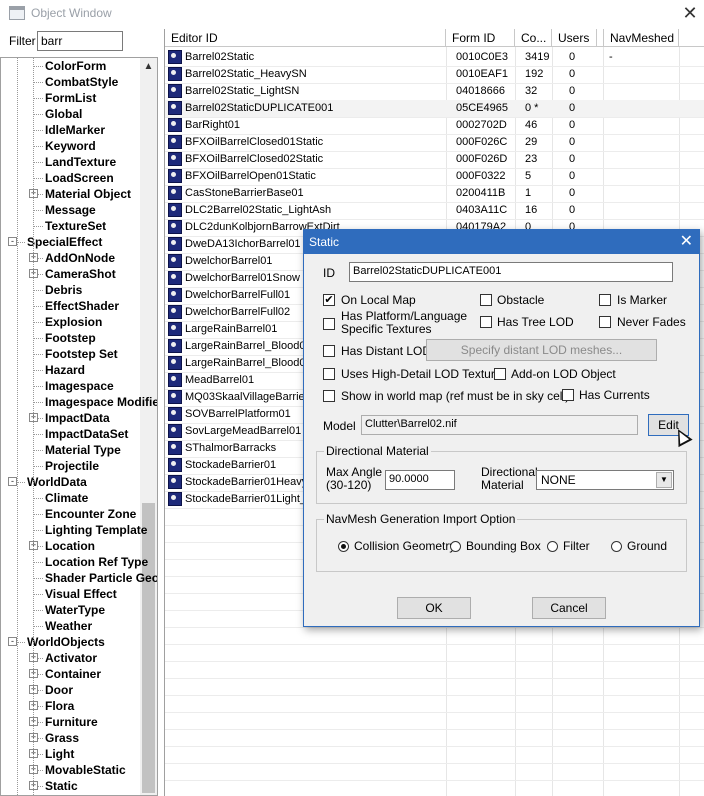  What do you see at coordinates (81, 82) in the screenshot?
I see `tree-item: CombatStyle` at bounding box center [81, 82].